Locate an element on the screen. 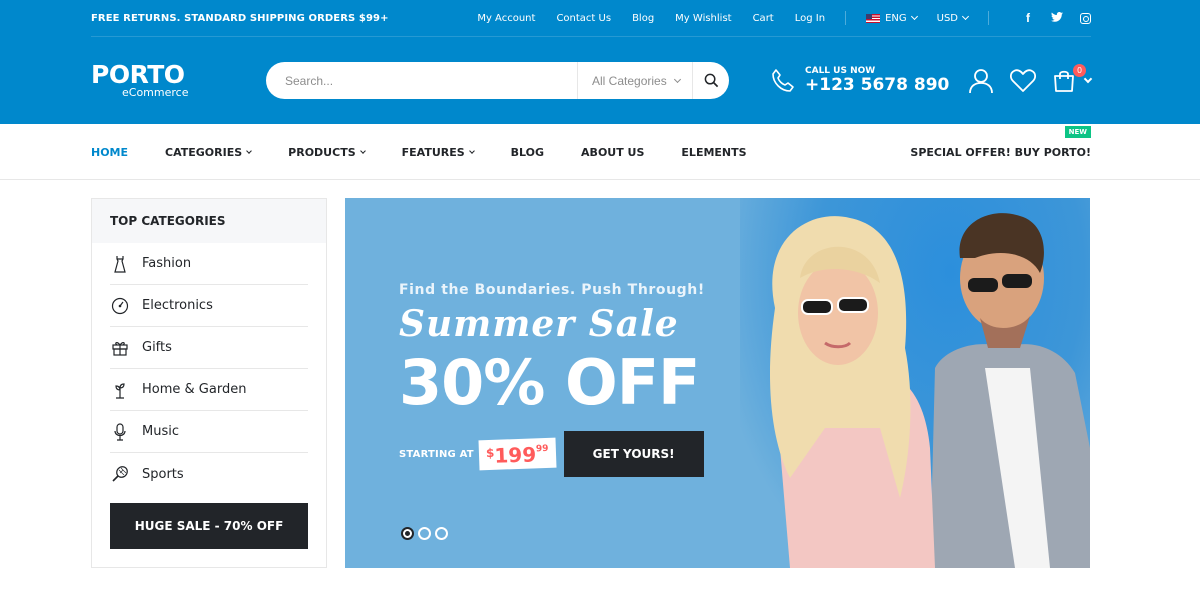 Image resolution: width=1200 pixels, height=597 pixels. gift-icon is located at coordinates (120, 348).